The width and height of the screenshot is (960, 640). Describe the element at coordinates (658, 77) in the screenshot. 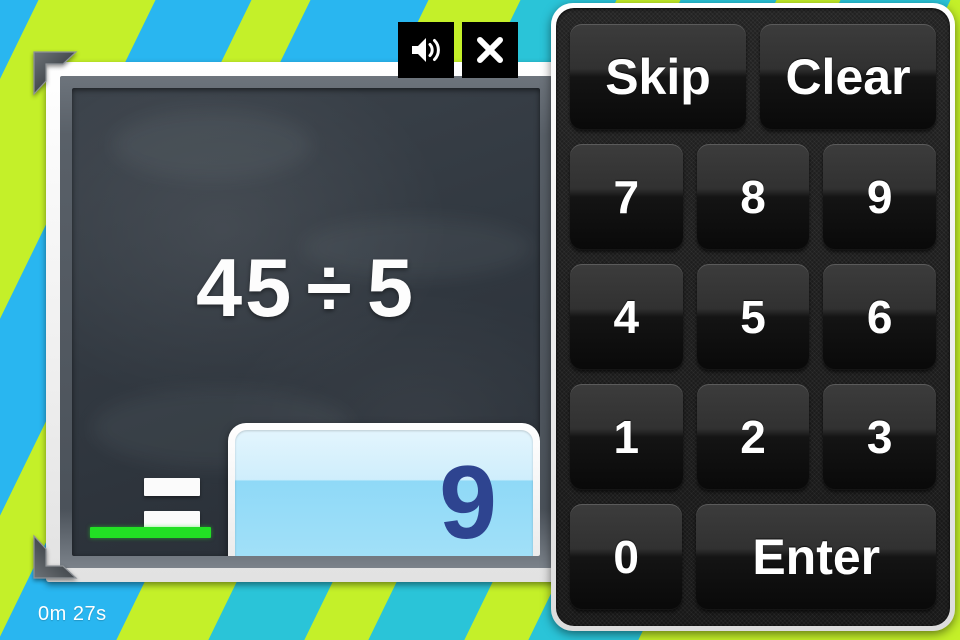

I see `key-skip: Skip` at that location.